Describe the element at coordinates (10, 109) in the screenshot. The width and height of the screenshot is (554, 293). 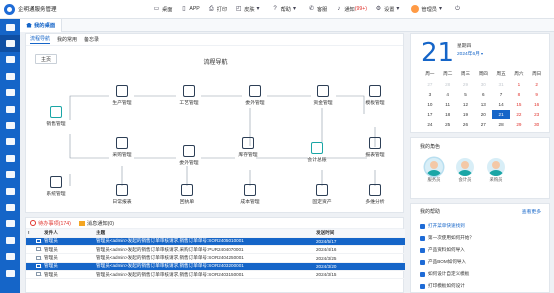
I see `sidebar-item-finance` at that location.